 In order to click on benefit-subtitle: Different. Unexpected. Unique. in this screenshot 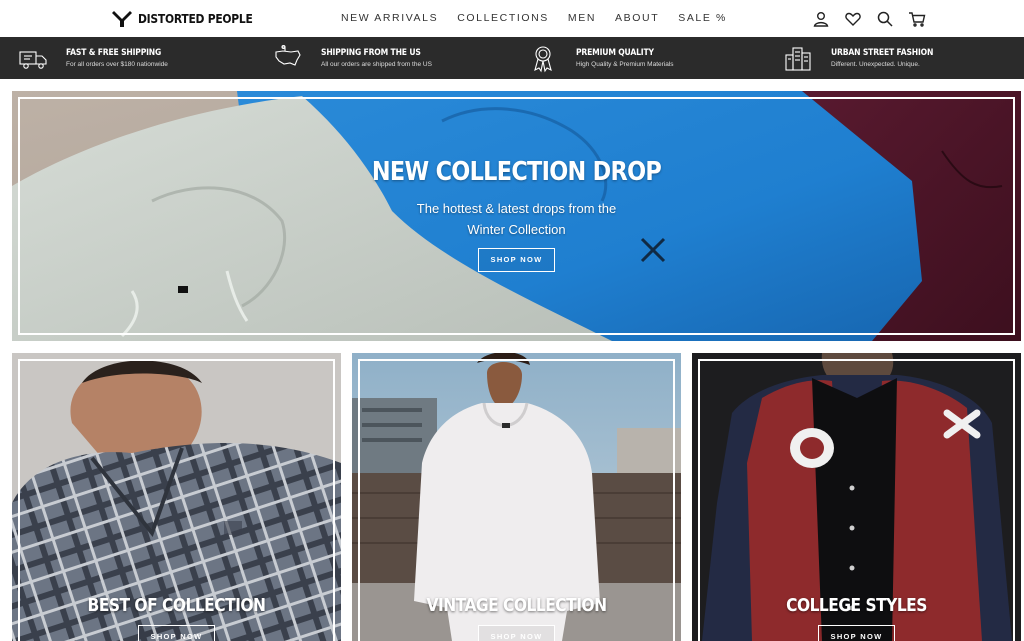, I will do `click(875, 64)`.